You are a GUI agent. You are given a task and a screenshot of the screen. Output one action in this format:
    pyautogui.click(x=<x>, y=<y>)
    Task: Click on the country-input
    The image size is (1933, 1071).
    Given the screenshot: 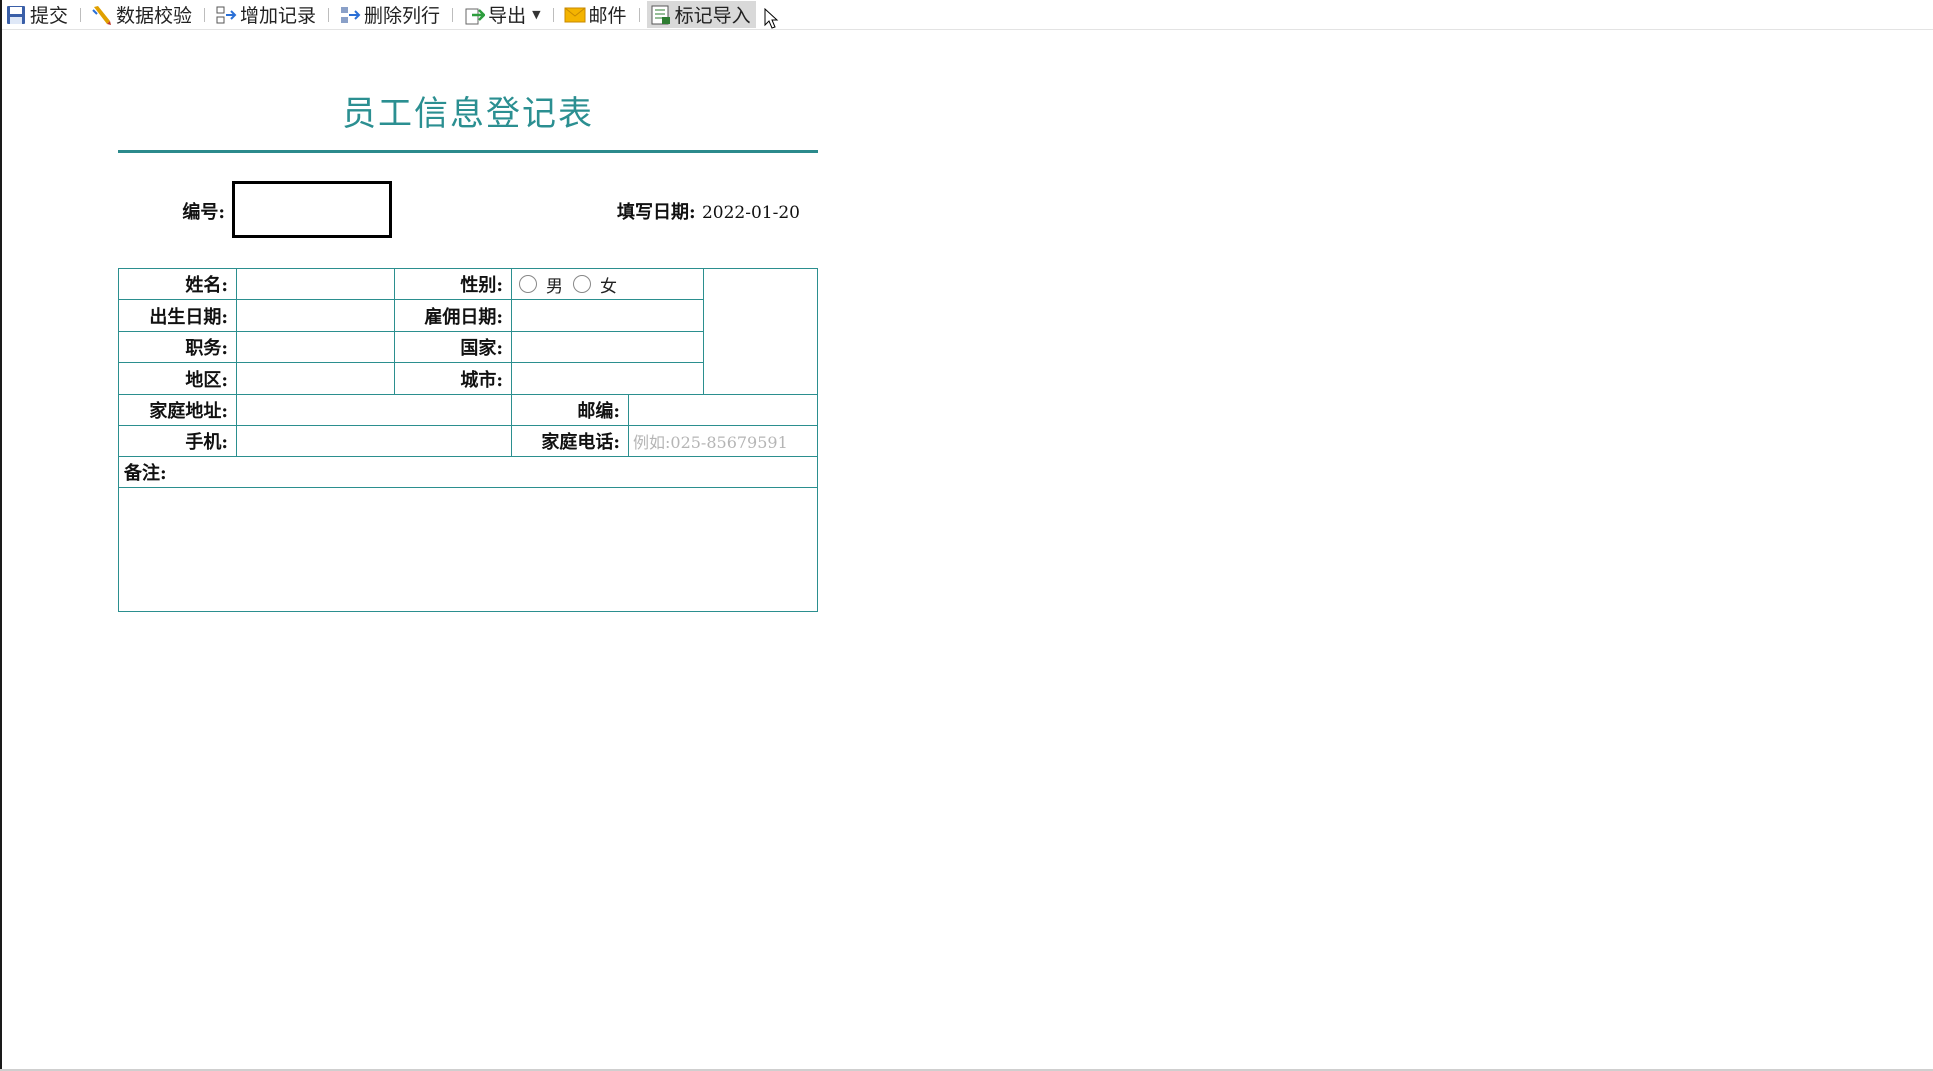 What is the action you would take?
    pyautogui.click(x=608, y=347)
    